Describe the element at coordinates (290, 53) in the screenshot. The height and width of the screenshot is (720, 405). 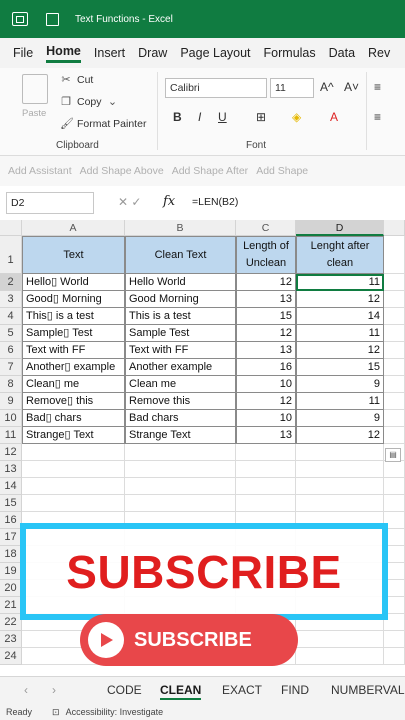
I see `tab-formulas: Formulas` at that location.